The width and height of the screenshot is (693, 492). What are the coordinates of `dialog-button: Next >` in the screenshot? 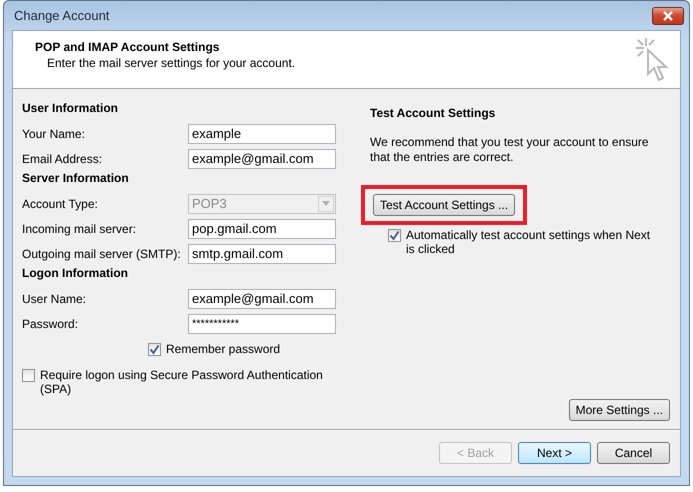 It's located at (554, 453).